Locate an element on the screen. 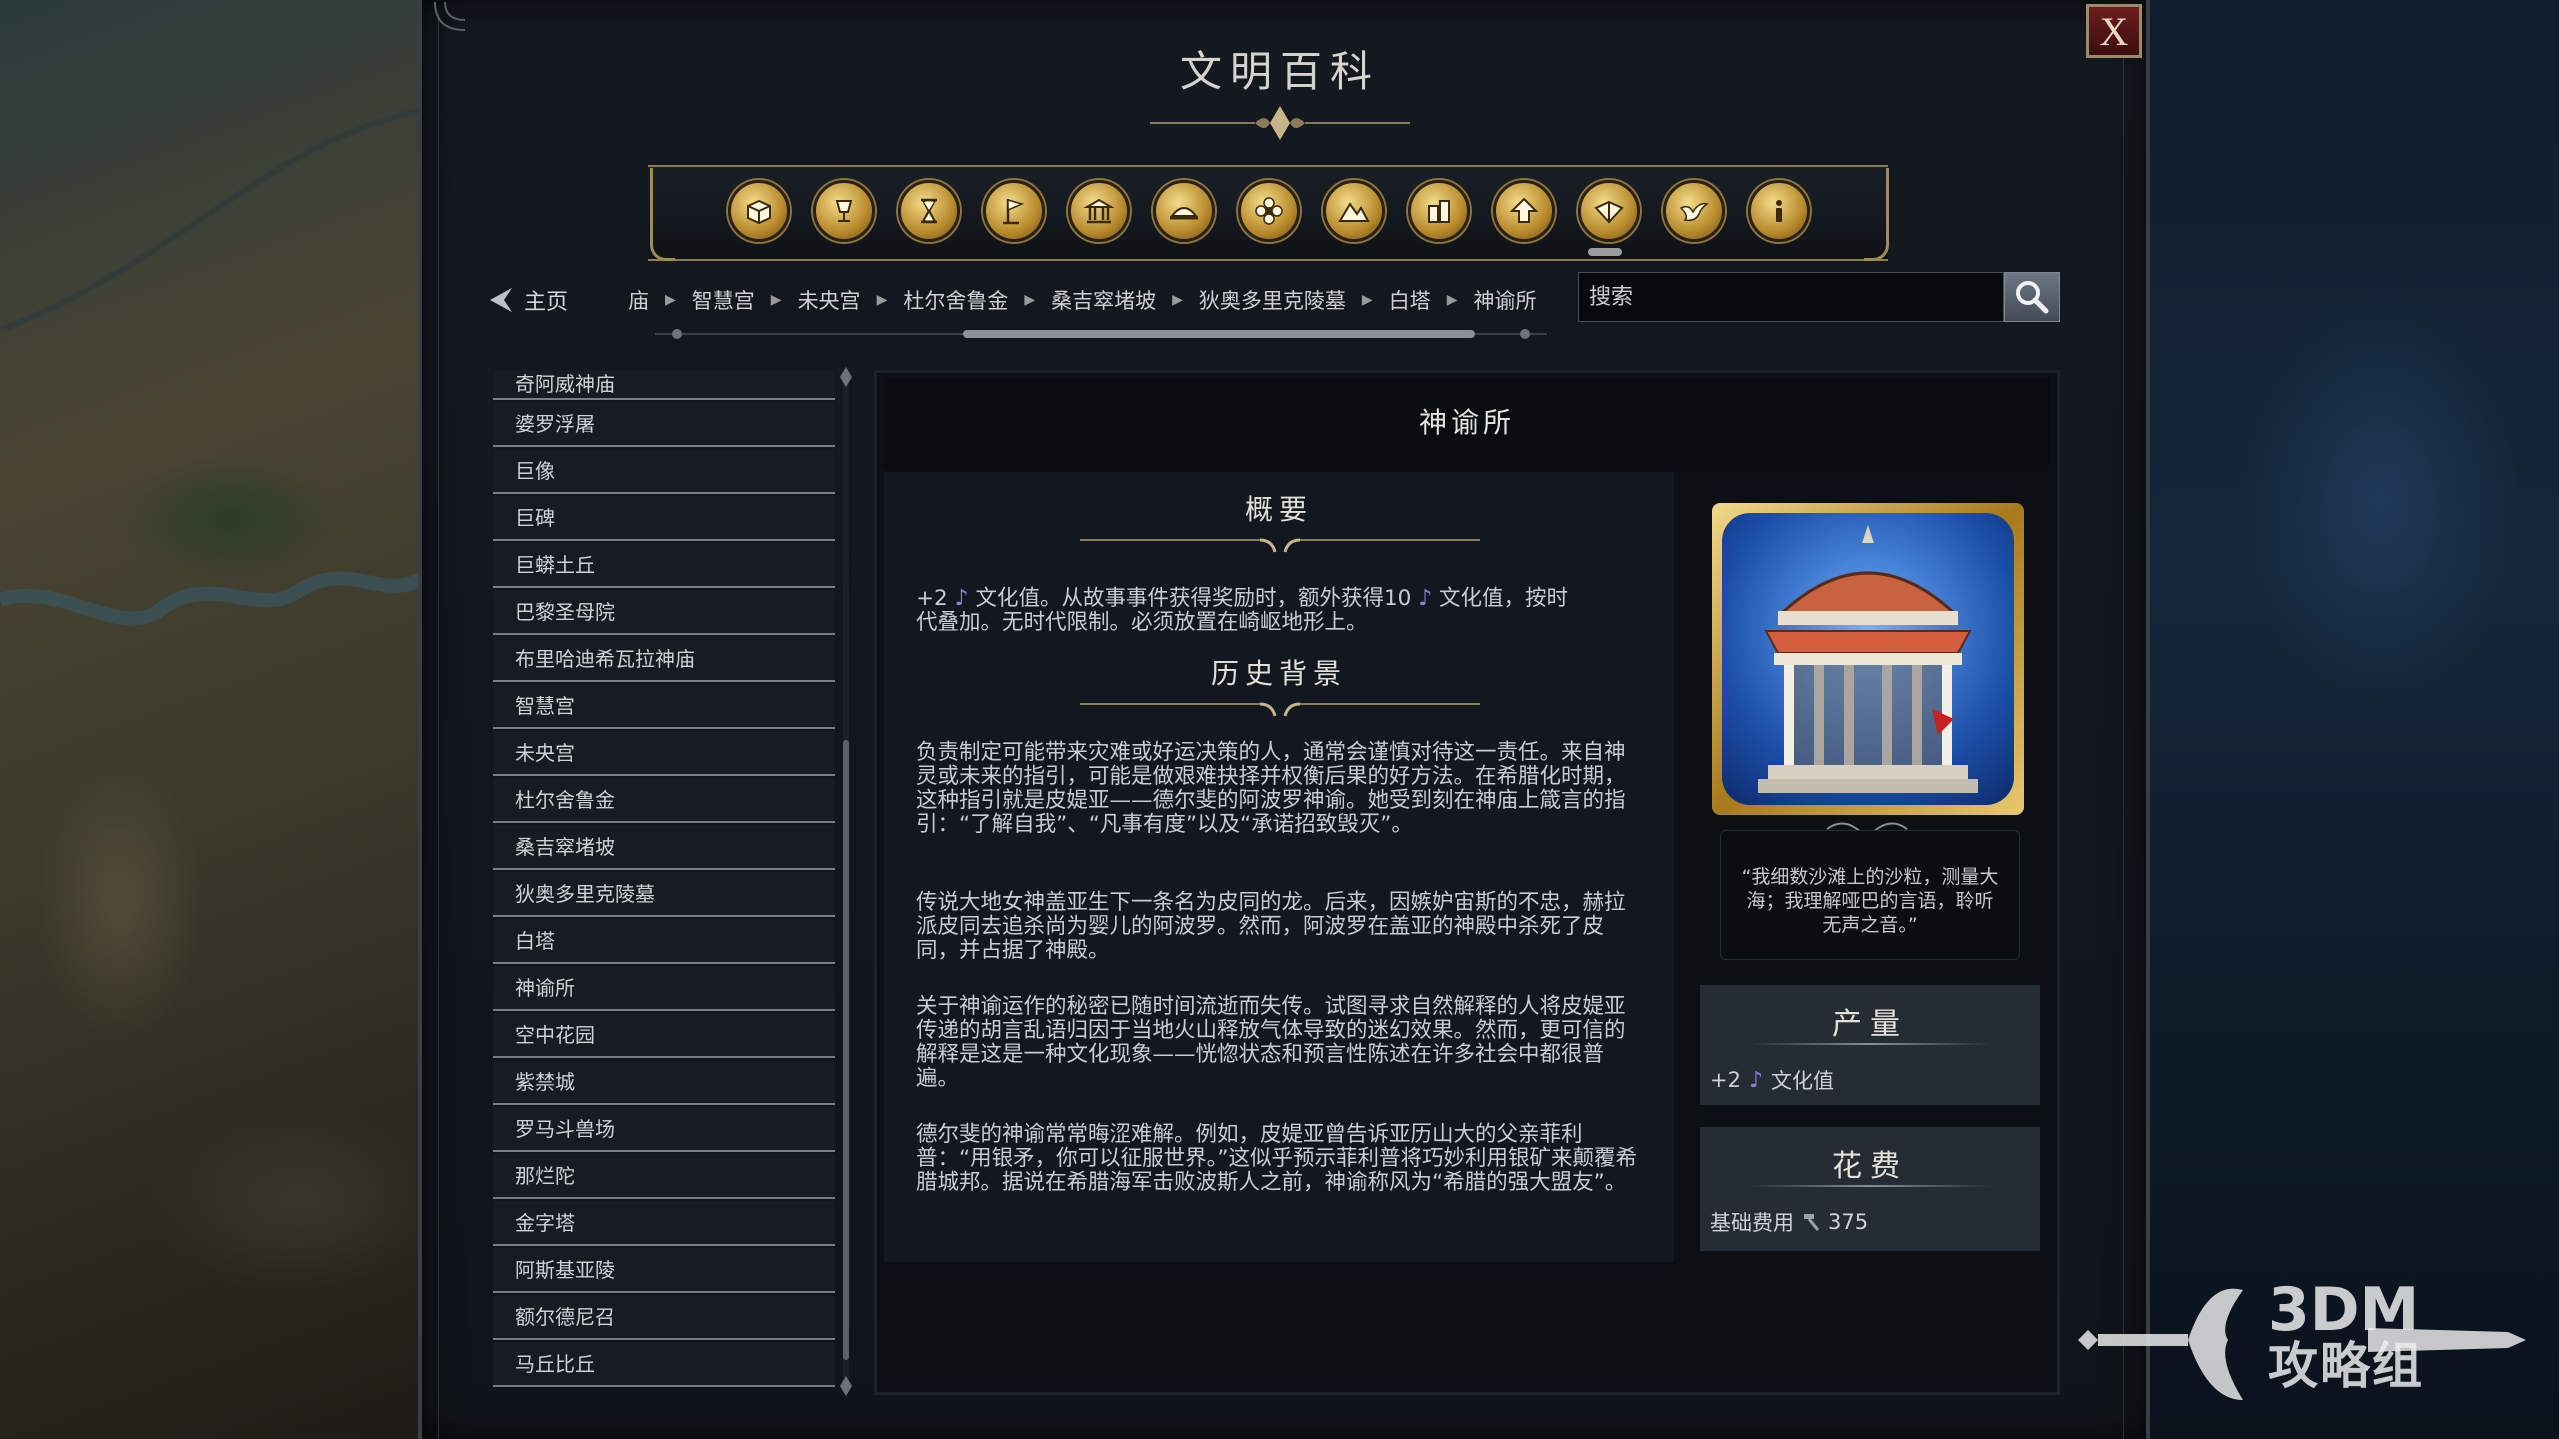 The width and height of the screenshot is (2559, 1439). category-bar-cap-right is located at coordinates (1876, 214).